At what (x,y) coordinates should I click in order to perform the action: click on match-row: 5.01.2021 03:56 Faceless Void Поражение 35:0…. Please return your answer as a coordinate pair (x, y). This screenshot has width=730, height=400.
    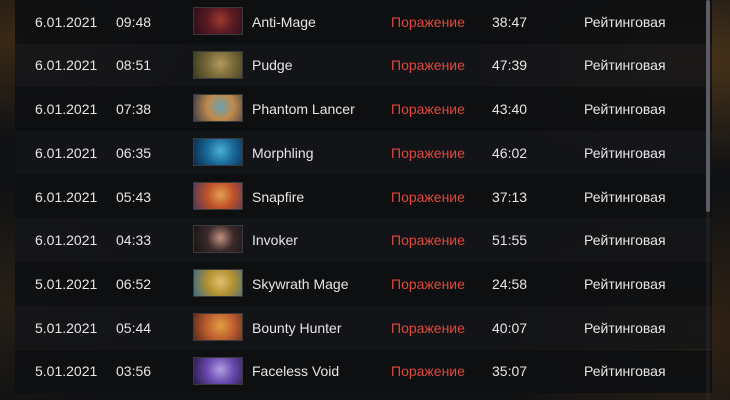
    Looking at the image, I should click on (363, 371).